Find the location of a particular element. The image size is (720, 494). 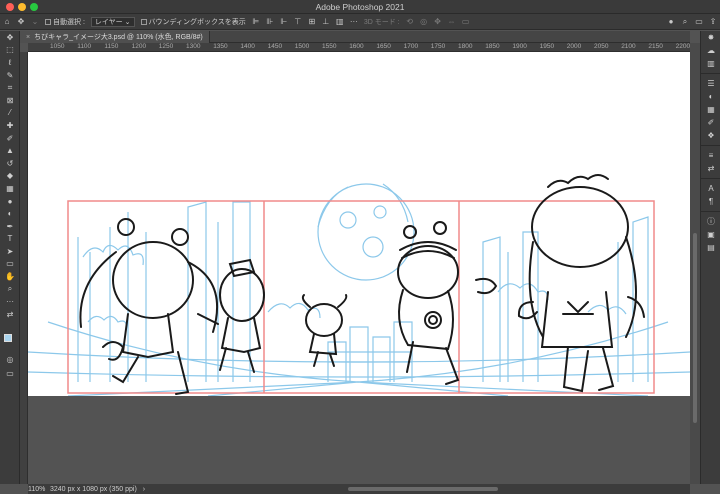

workspace-icon: ▭ is located at coordinates (699, 22).